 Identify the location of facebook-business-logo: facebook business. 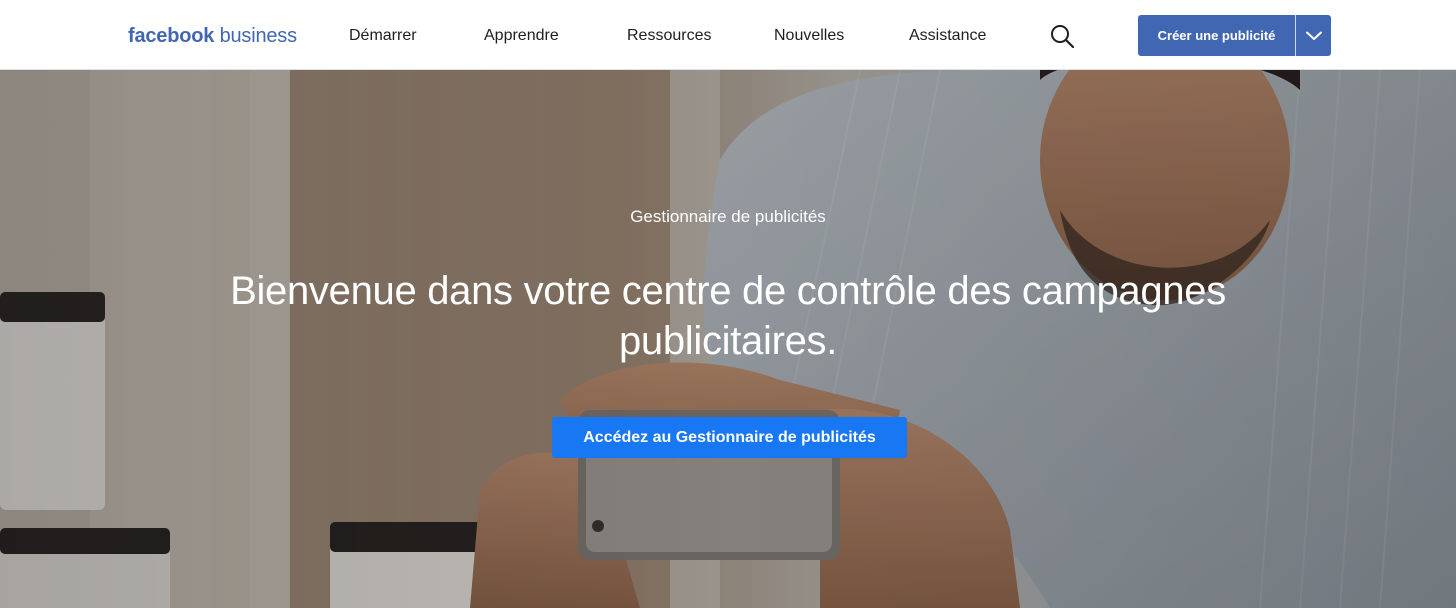
(212, 36).